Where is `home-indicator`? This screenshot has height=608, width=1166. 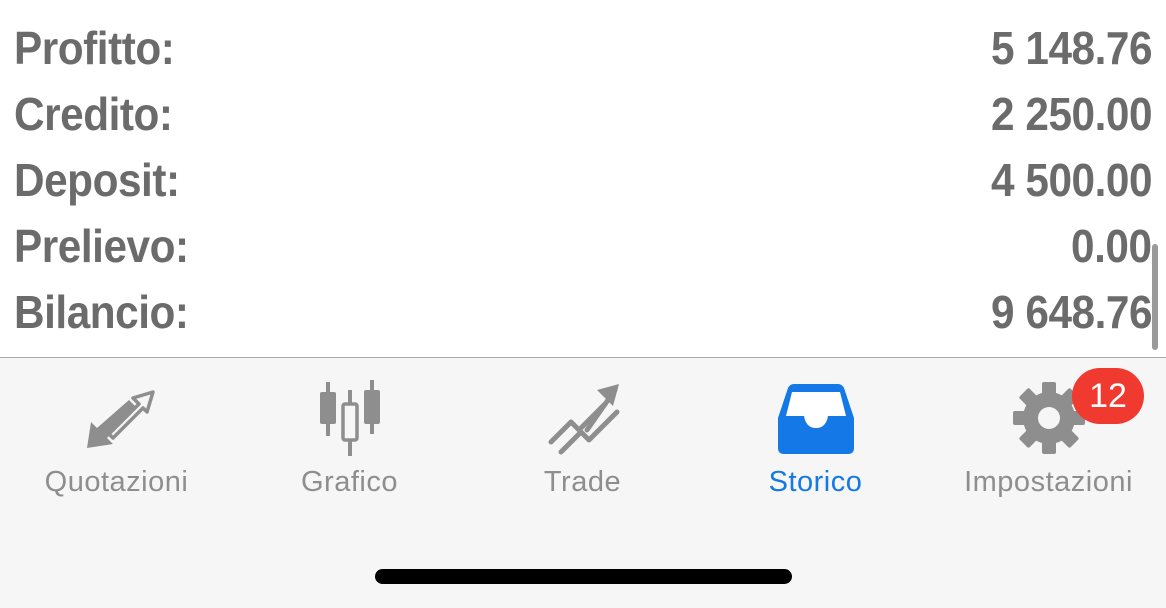
home-indicator is located at coordinates (583, 576).